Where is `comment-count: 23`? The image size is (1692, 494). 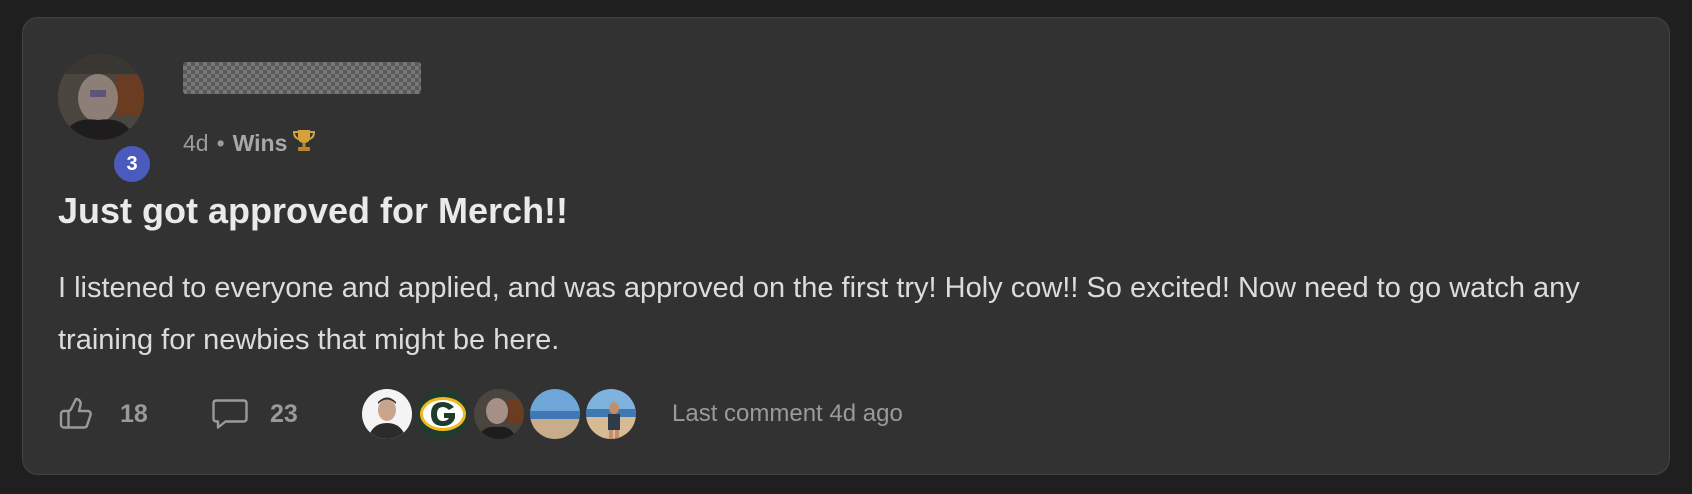
comment-count: 23 is located at coordinates (284, 413).